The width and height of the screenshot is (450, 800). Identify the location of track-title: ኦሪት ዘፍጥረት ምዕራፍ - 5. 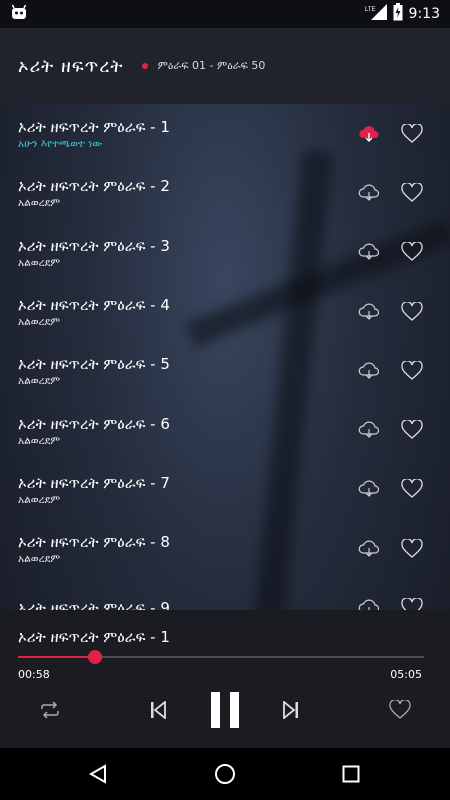
(94, 364).